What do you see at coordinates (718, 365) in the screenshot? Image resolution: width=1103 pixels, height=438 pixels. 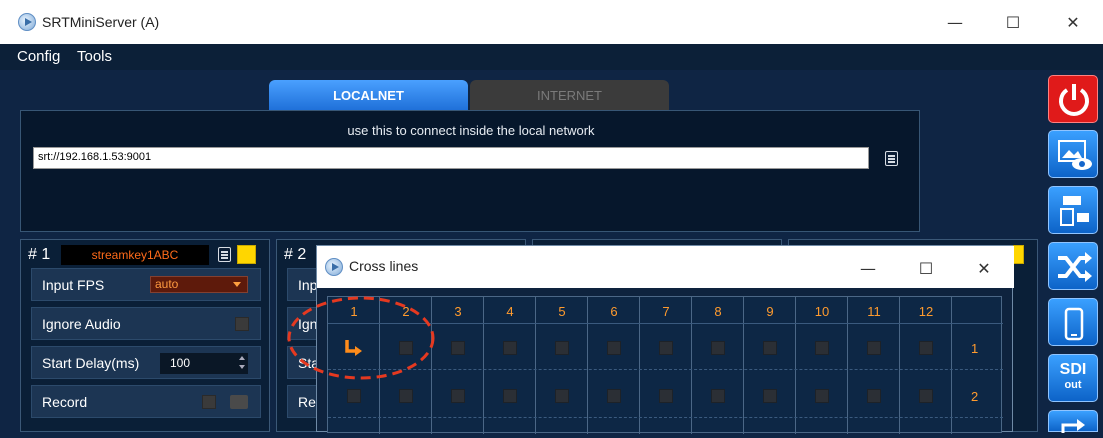 I see `grid-column: 8` at bounding box center [718, 365].